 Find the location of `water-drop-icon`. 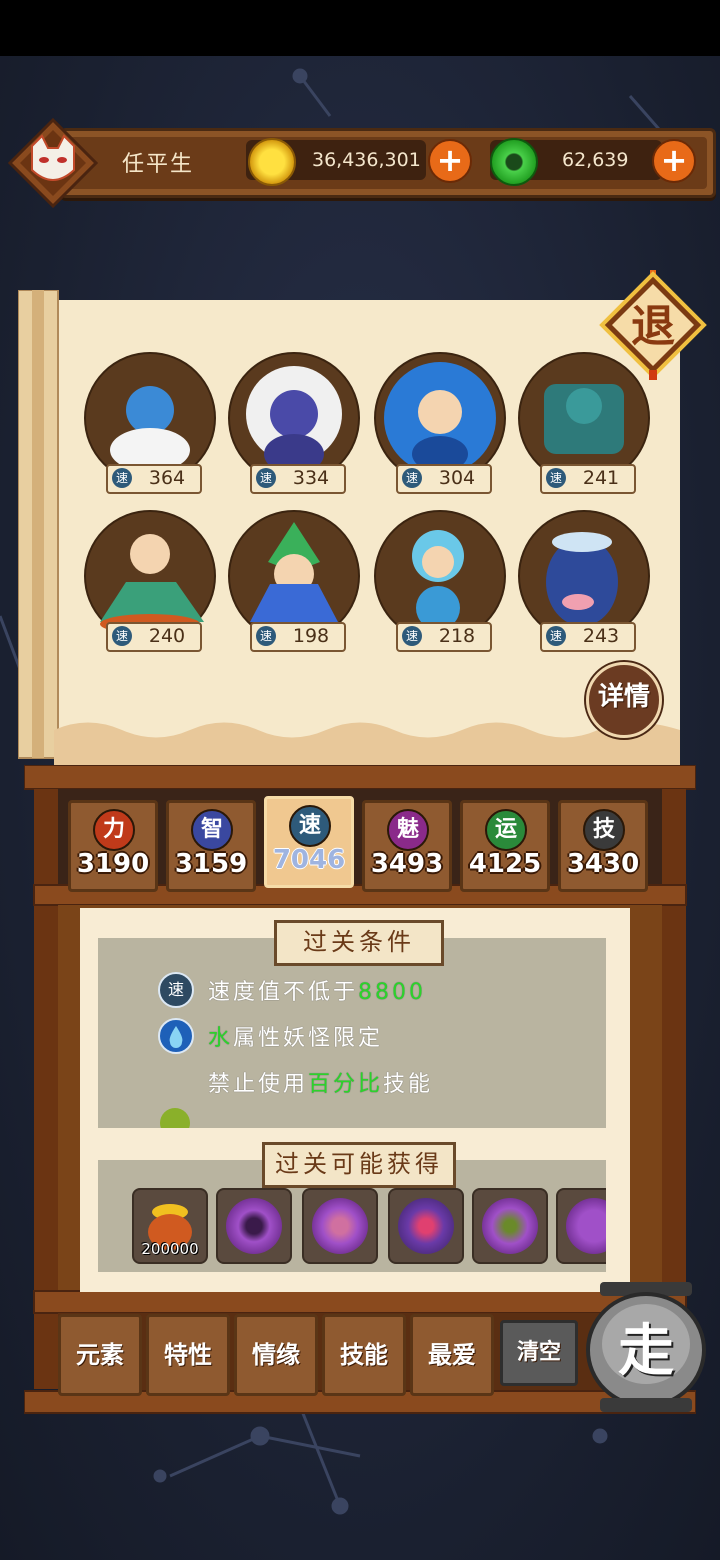

water-drop-icon is located at coordinates (176, 1036).